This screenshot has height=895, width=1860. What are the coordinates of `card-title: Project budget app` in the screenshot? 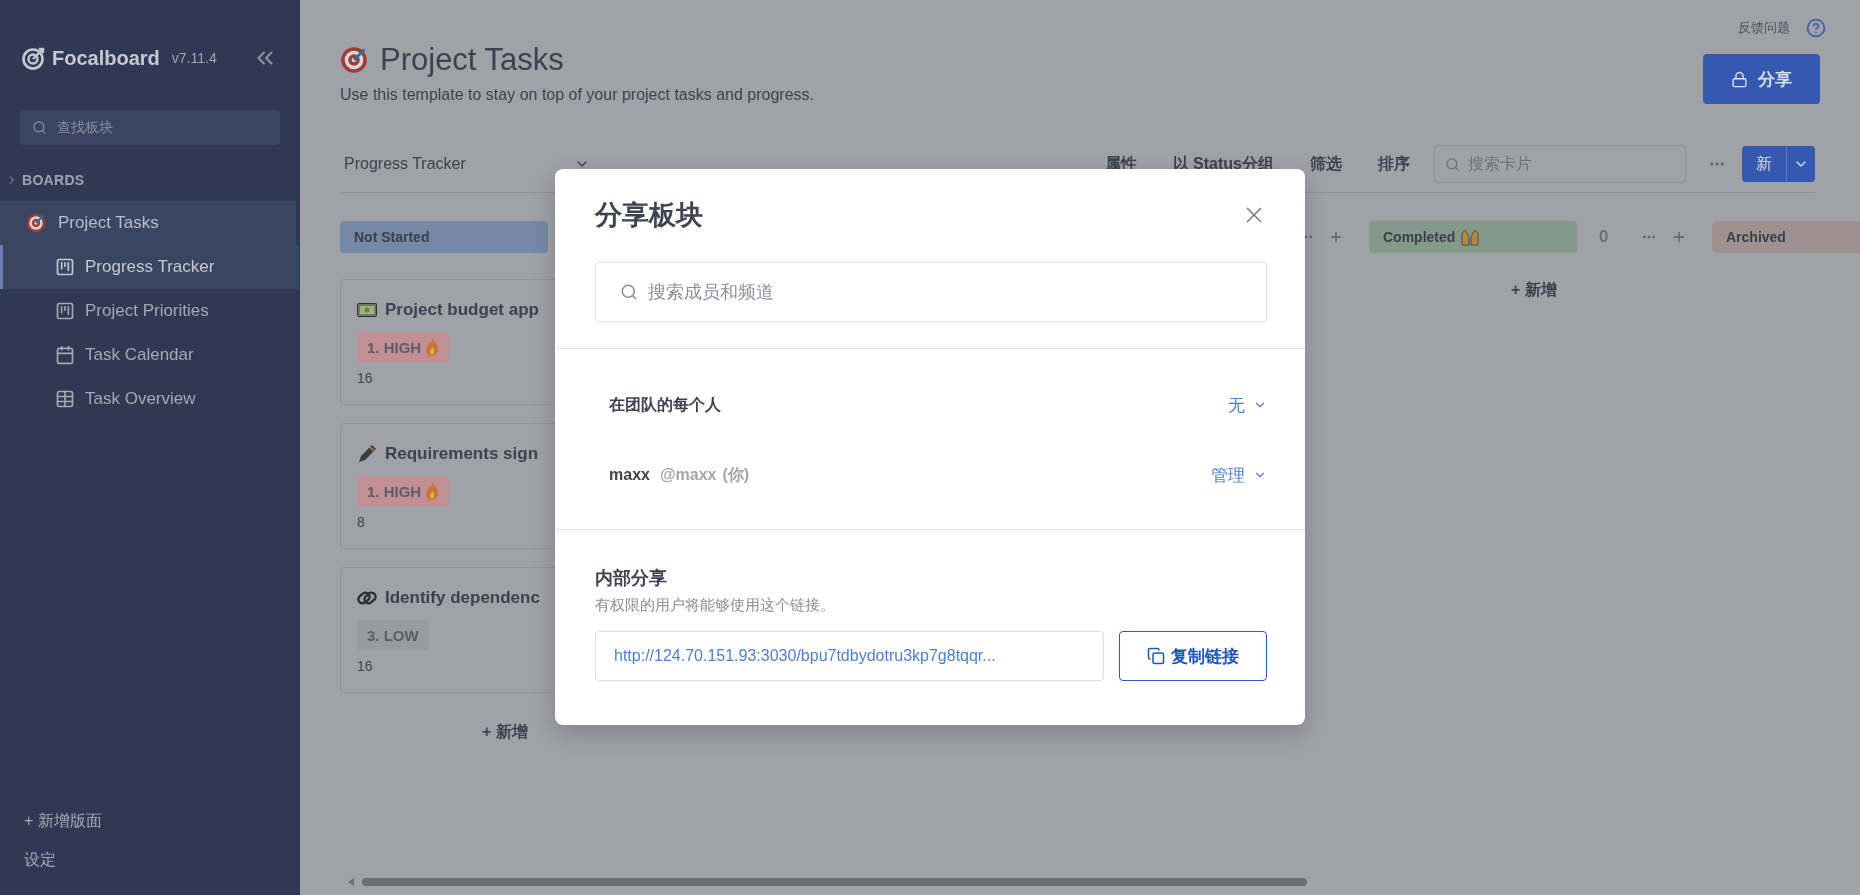 It's located at (462, 310).